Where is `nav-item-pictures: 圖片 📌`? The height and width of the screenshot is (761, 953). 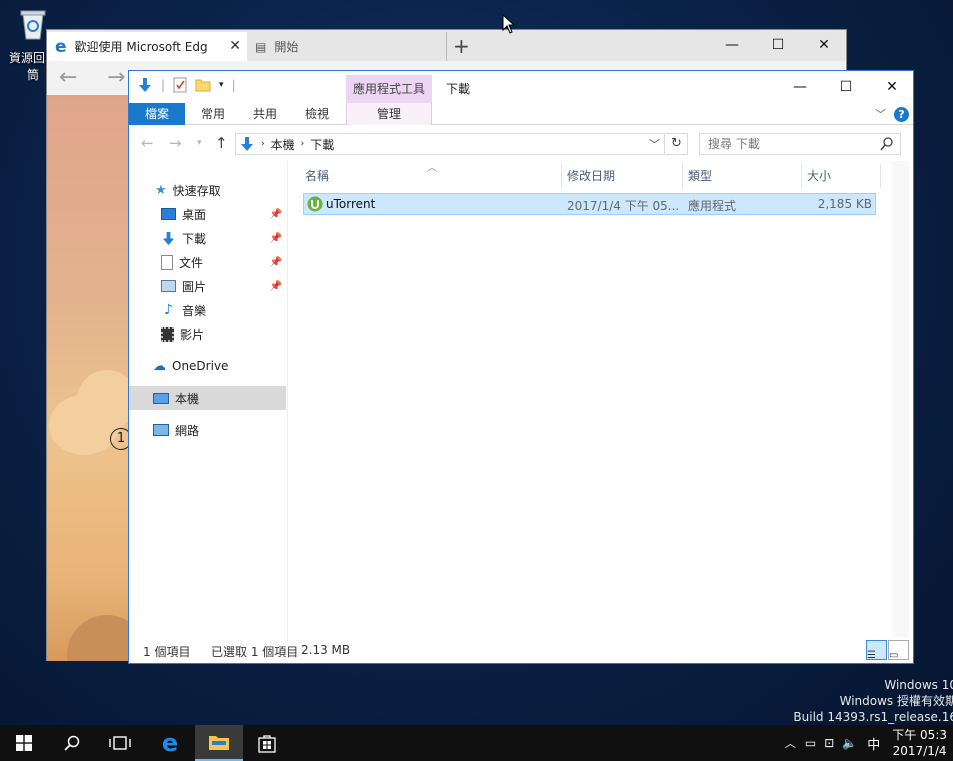
nav-item-pictures: 圖片 📌 is located at coordinates (207, 286).